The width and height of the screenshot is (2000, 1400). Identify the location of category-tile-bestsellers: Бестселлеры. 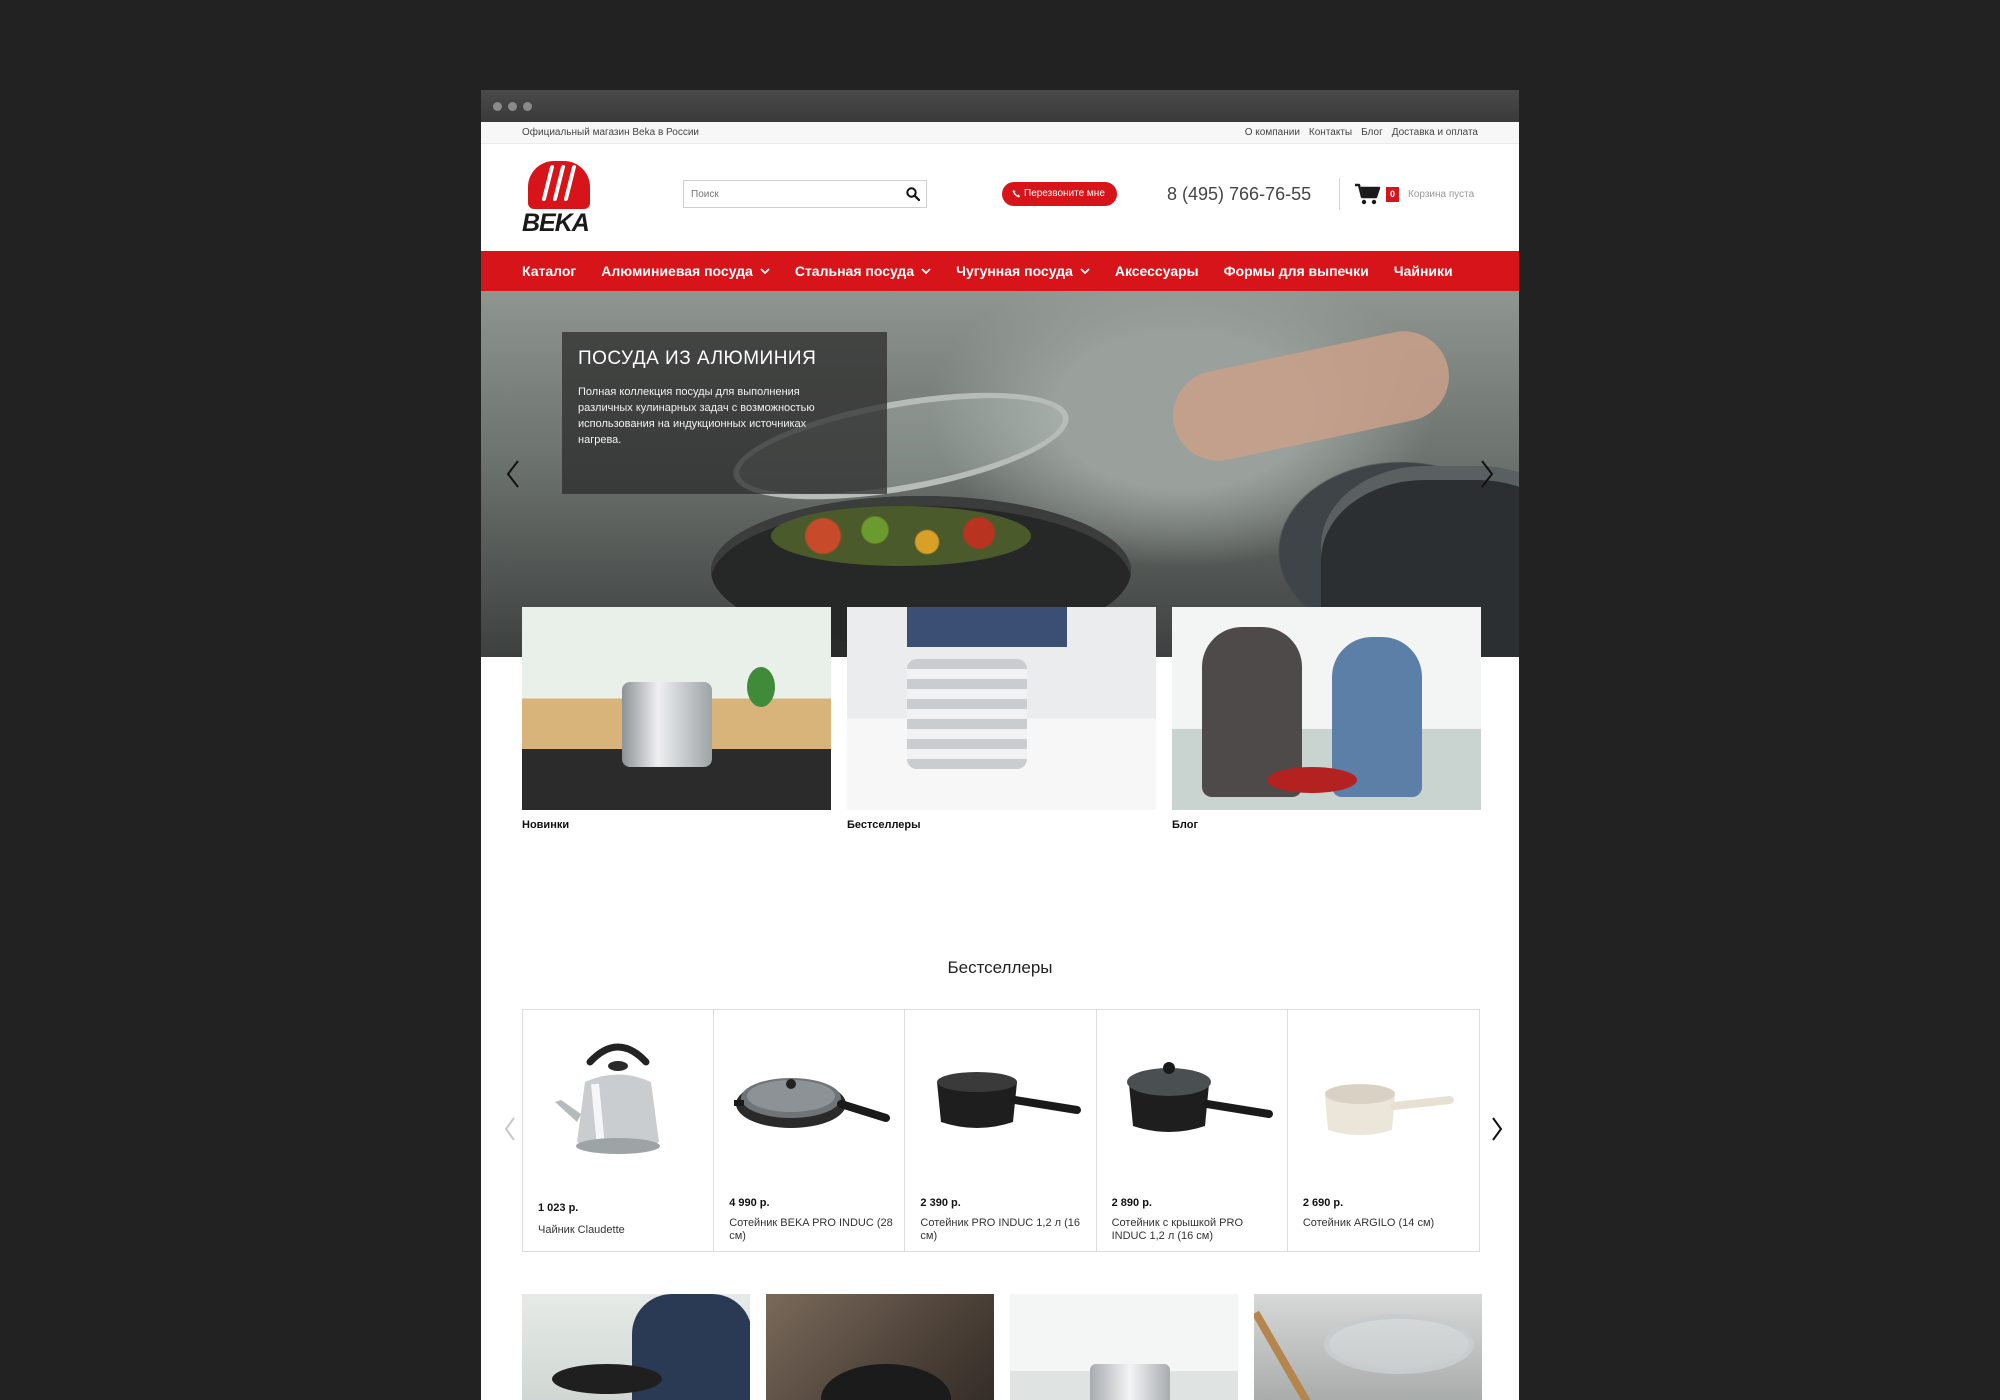
(1001, 719).